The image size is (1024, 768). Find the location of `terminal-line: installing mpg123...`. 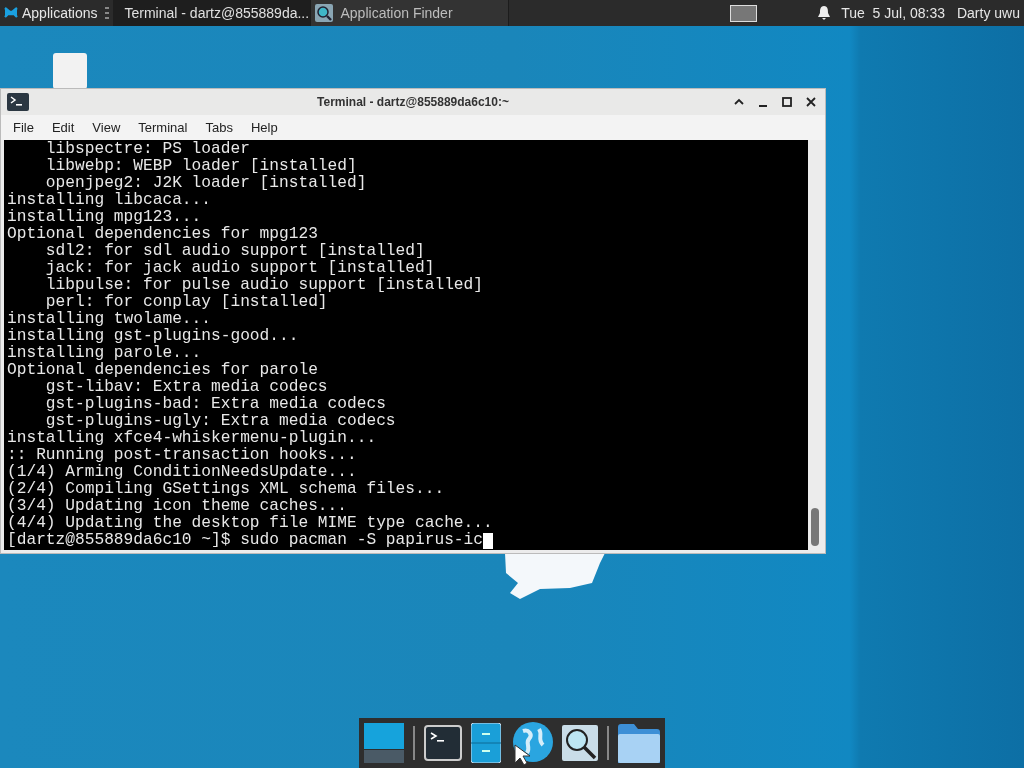

terminal-line: installing mpg123... is located at coordinates (105, 217).